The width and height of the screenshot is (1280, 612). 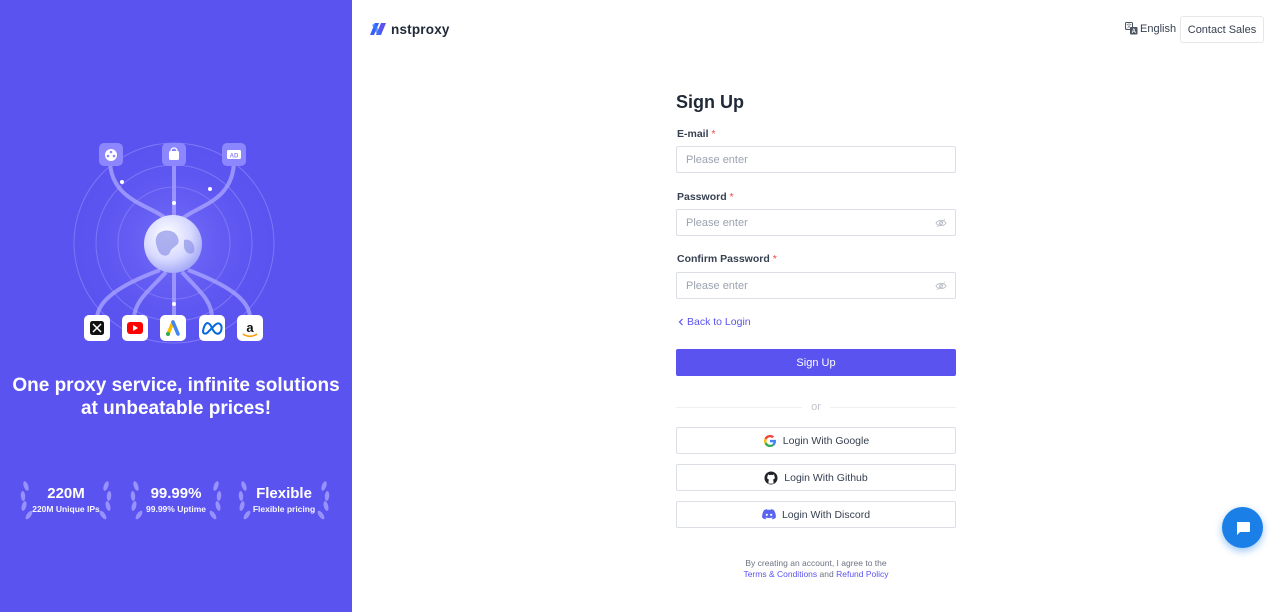 I want to click on login-discord-label: Login With Discord, so click(x=826, y=514).